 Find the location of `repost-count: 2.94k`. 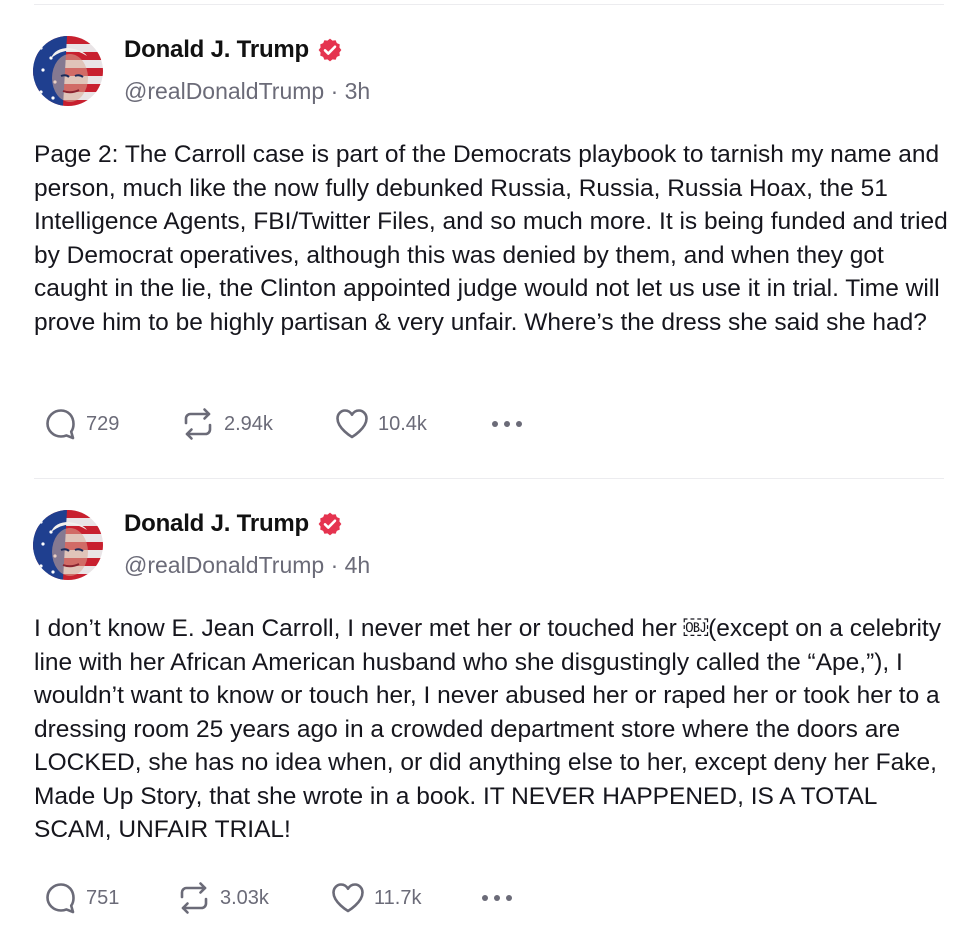

repost-count: 2.94k is located at coordinates (248, 423).